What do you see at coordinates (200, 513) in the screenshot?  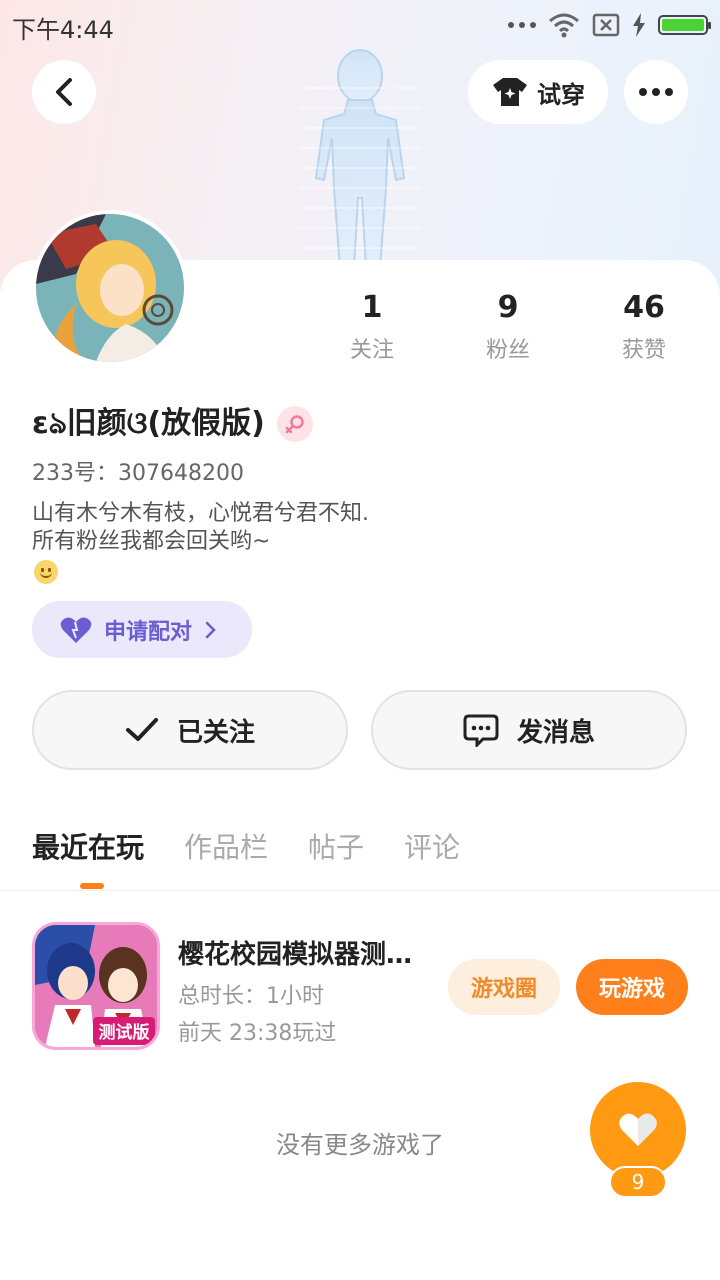 I see `bio-line: 山有木兮木有枝，心悦君兮君不知.` at bounding box center [200, 513].